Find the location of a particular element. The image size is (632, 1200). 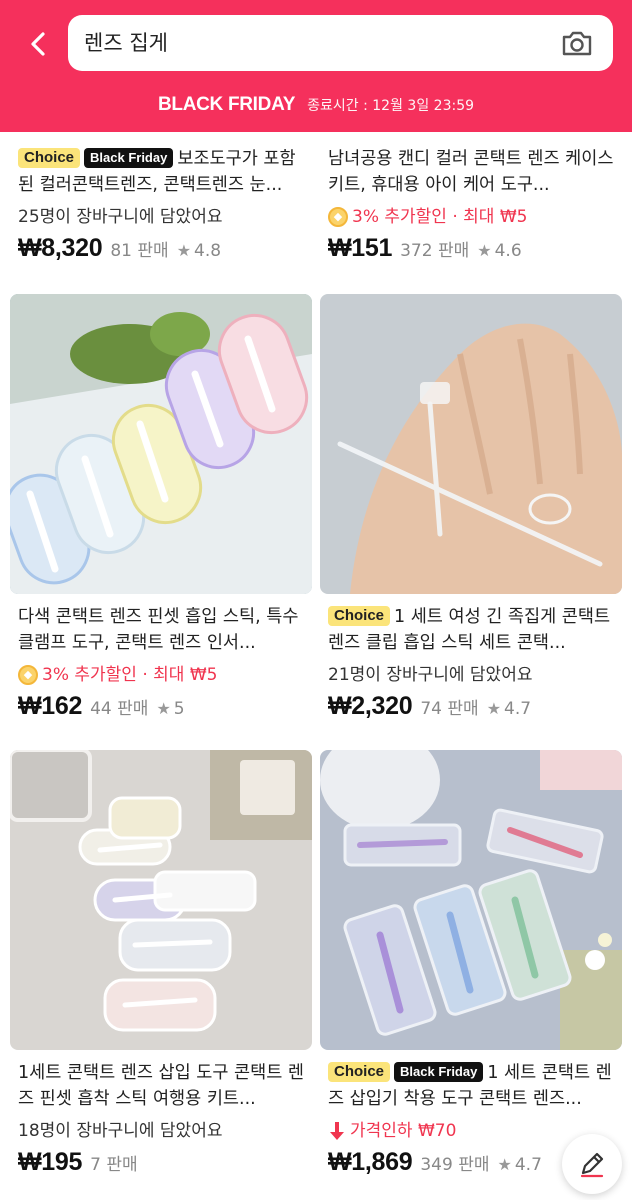

promo-deadline: 종료시간 : 12월 3일 23:59 is located at coordinates (391, 106).